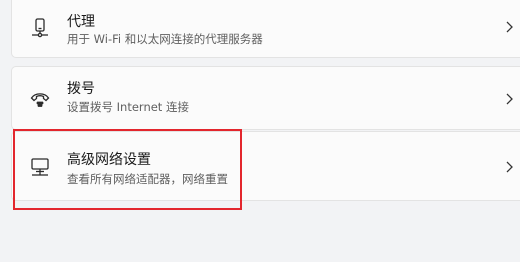  Describe the element at coordinates (128, 107) in the screenshot. I see `dialup-description: 设置拨号 Internet 连接` at that location.